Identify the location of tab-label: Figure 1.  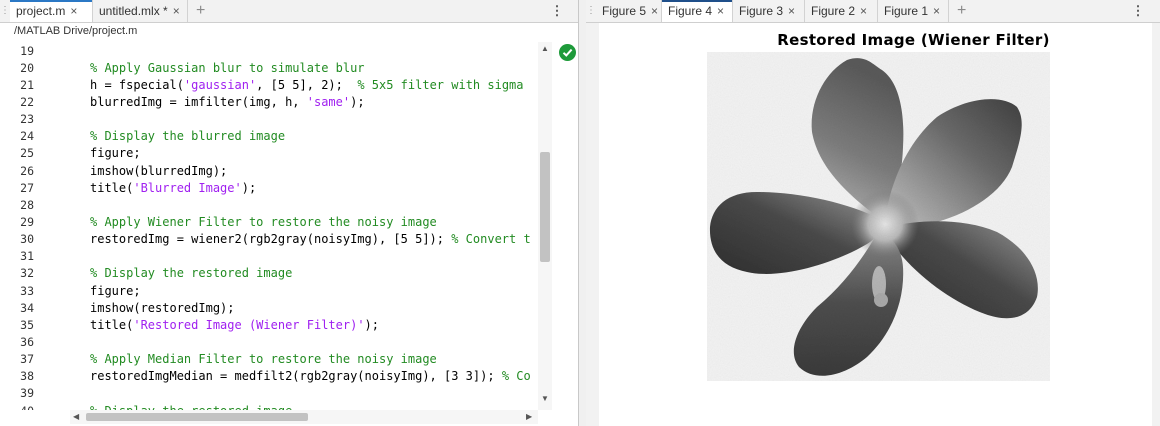
(906, 11).